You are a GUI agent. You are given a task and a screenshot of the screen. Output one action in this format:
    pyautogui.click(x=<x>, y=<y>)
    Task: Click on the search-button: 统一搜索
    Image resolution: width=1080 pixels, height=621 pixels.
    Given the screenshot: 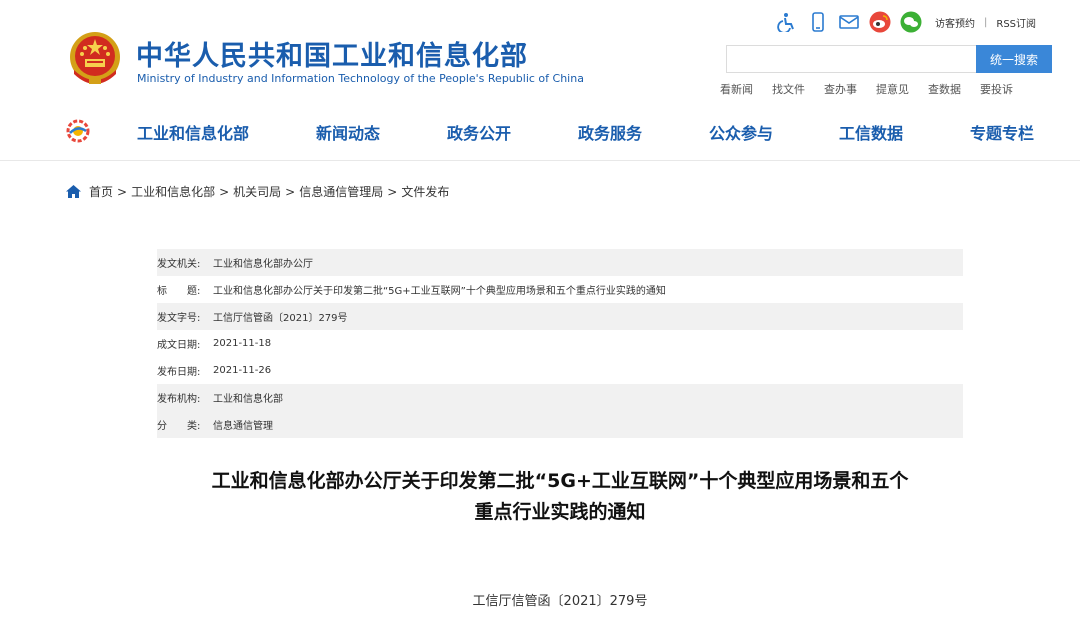 What is the action you would take?
    pyautogui.click(x=1014, y=59)
    